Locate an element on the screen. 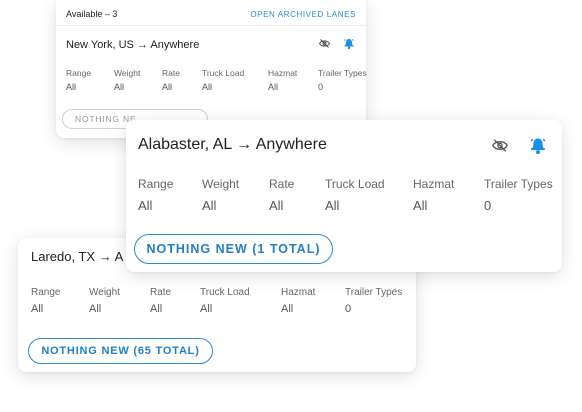 The width and height of the screenshot is (582, 412). nothing-new-button: NOTHING NEW (1 TOTAL) is located at coordinates (233, 249).